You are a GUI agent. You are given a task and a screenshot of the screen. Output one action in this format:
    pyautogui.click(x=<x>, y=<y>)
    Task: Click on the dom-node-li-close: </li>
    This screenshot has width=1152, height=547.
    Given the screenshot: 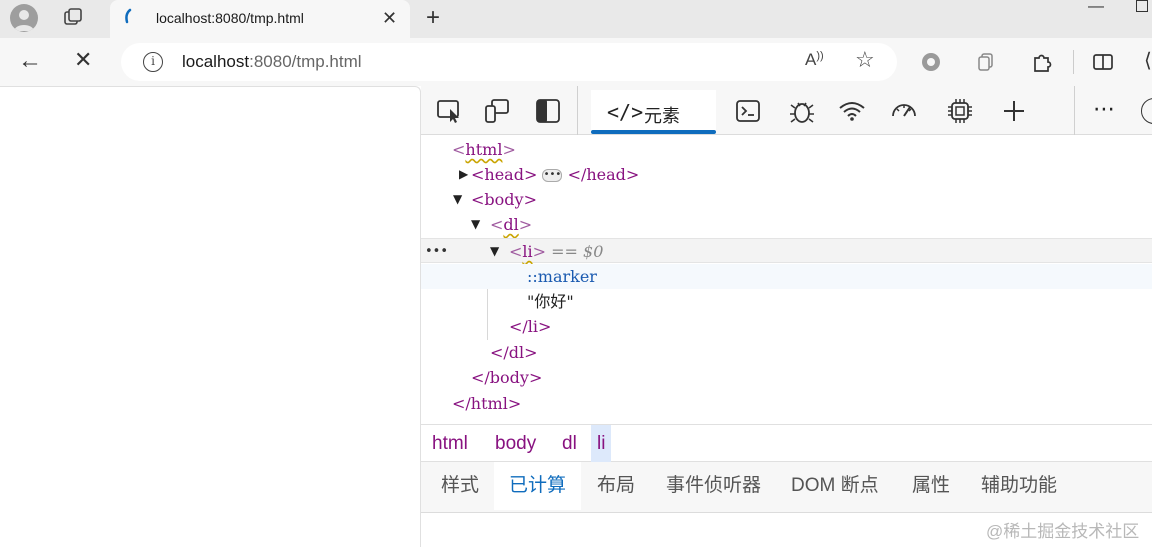 What is the action you would take?
    pyautogui.click(x=786, y=326)
    